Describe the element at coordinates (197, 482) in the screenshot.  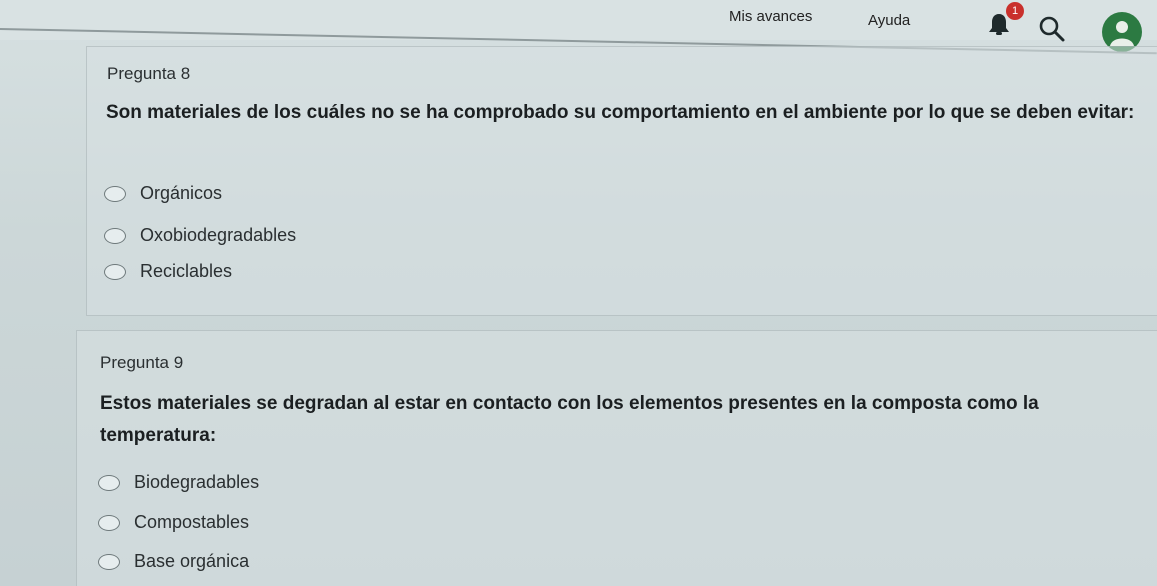
I see `option-label: Biodegradables` at that location.